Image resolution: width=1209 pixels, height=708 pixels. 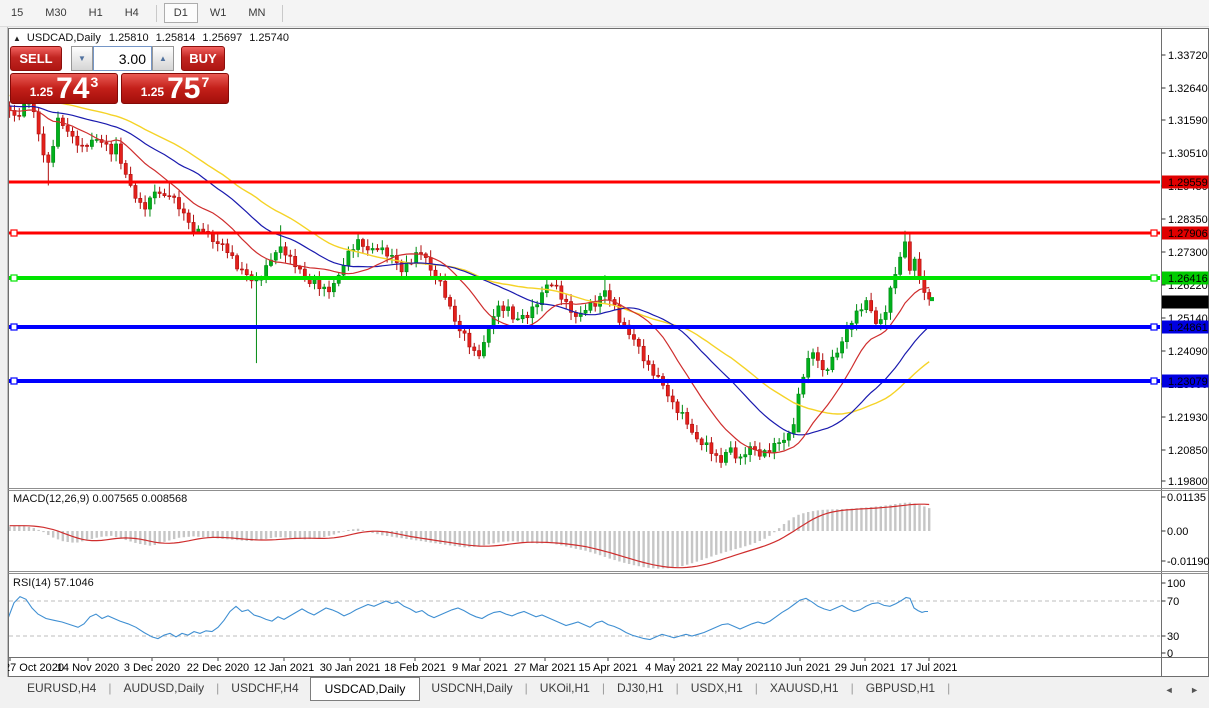 I want to click on buy-price-box: 1.25 75 7, so click(x=175, y=88).